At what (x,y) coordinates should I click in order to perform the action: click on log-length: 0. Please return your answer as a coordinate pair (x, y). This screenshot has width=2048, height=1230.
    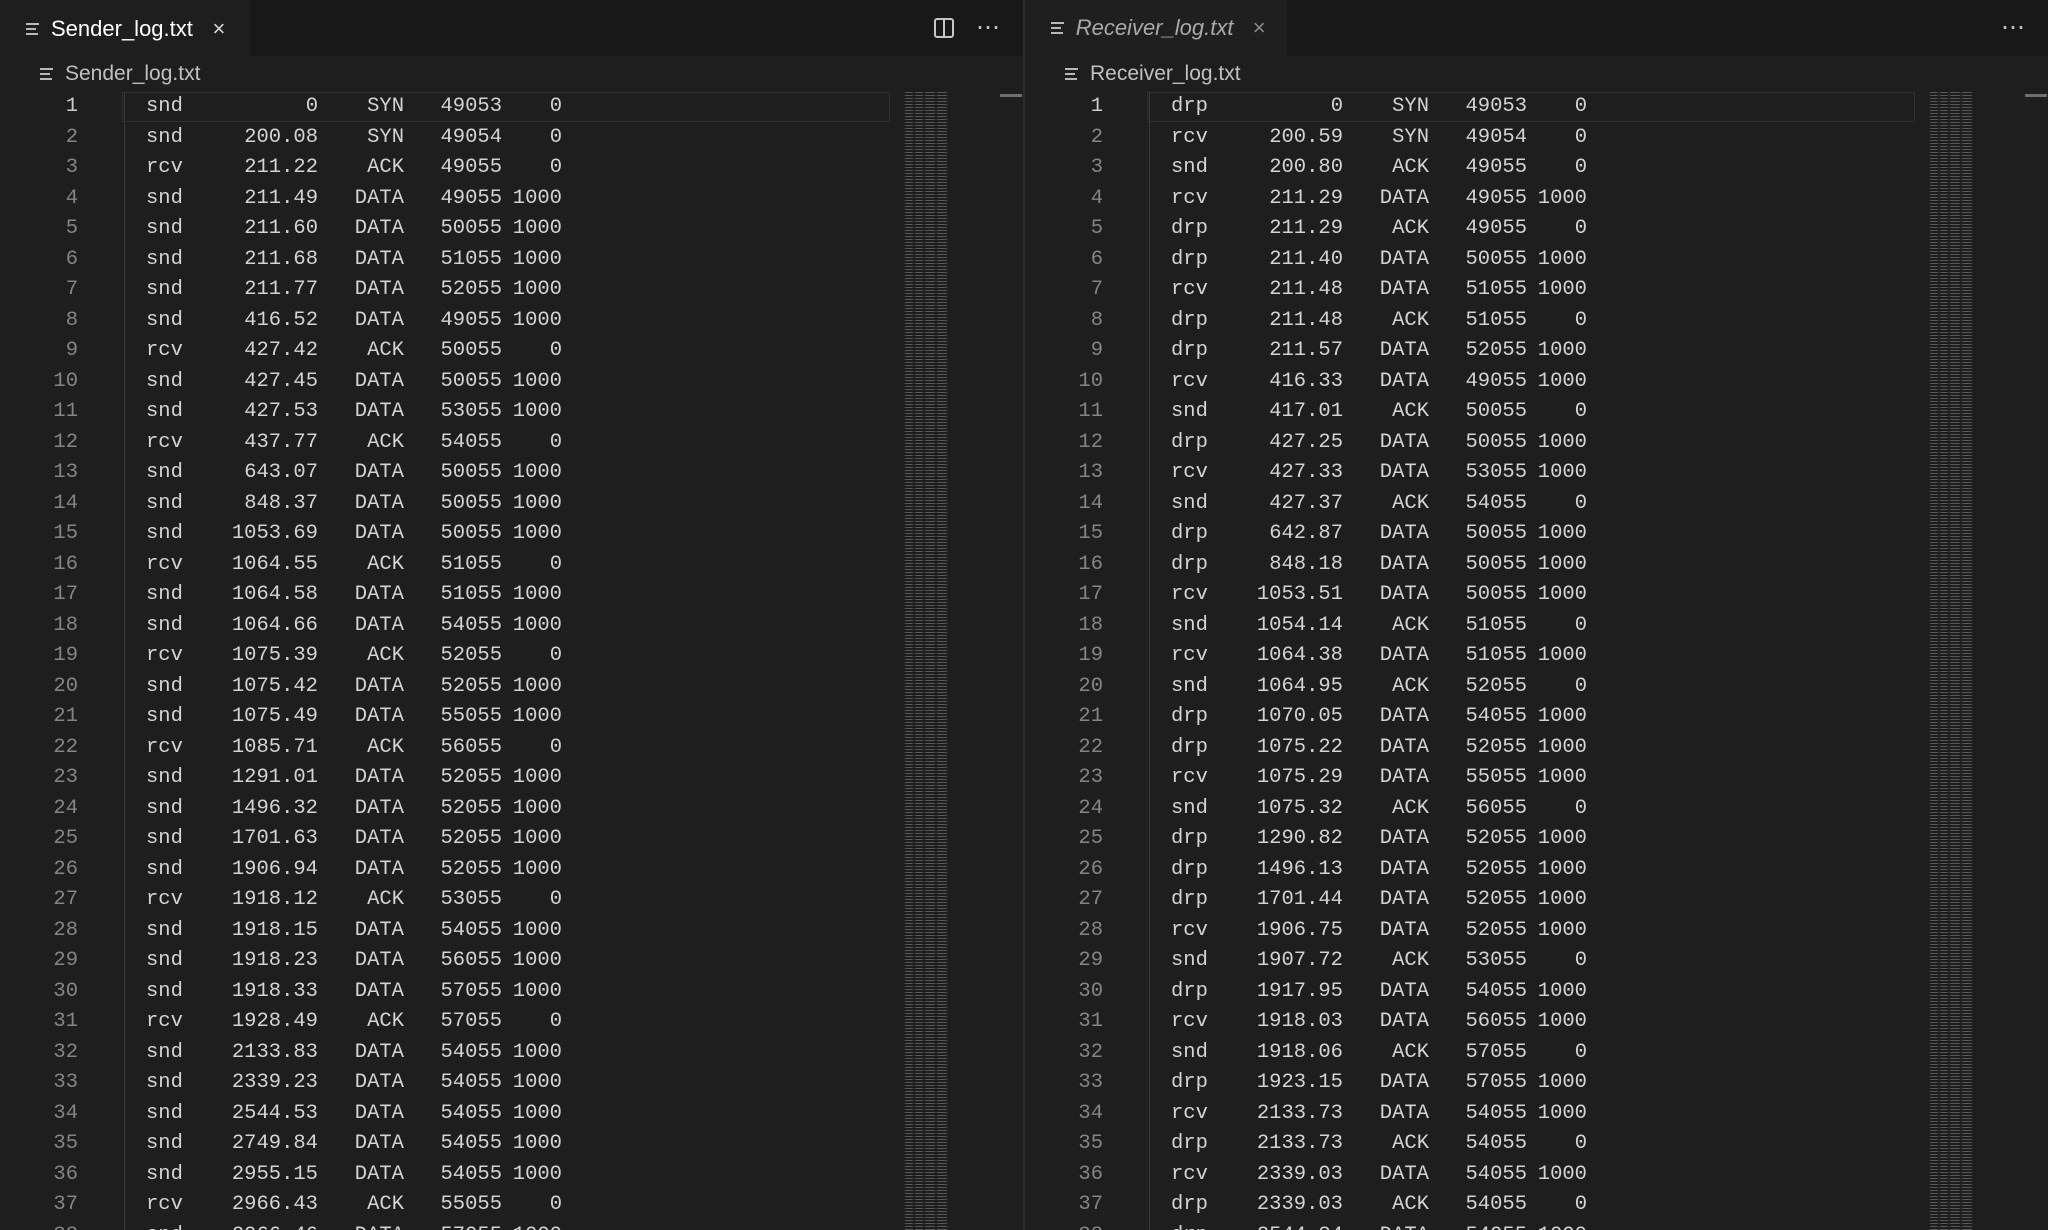
    Looking at the image, I should click on (555, 442).